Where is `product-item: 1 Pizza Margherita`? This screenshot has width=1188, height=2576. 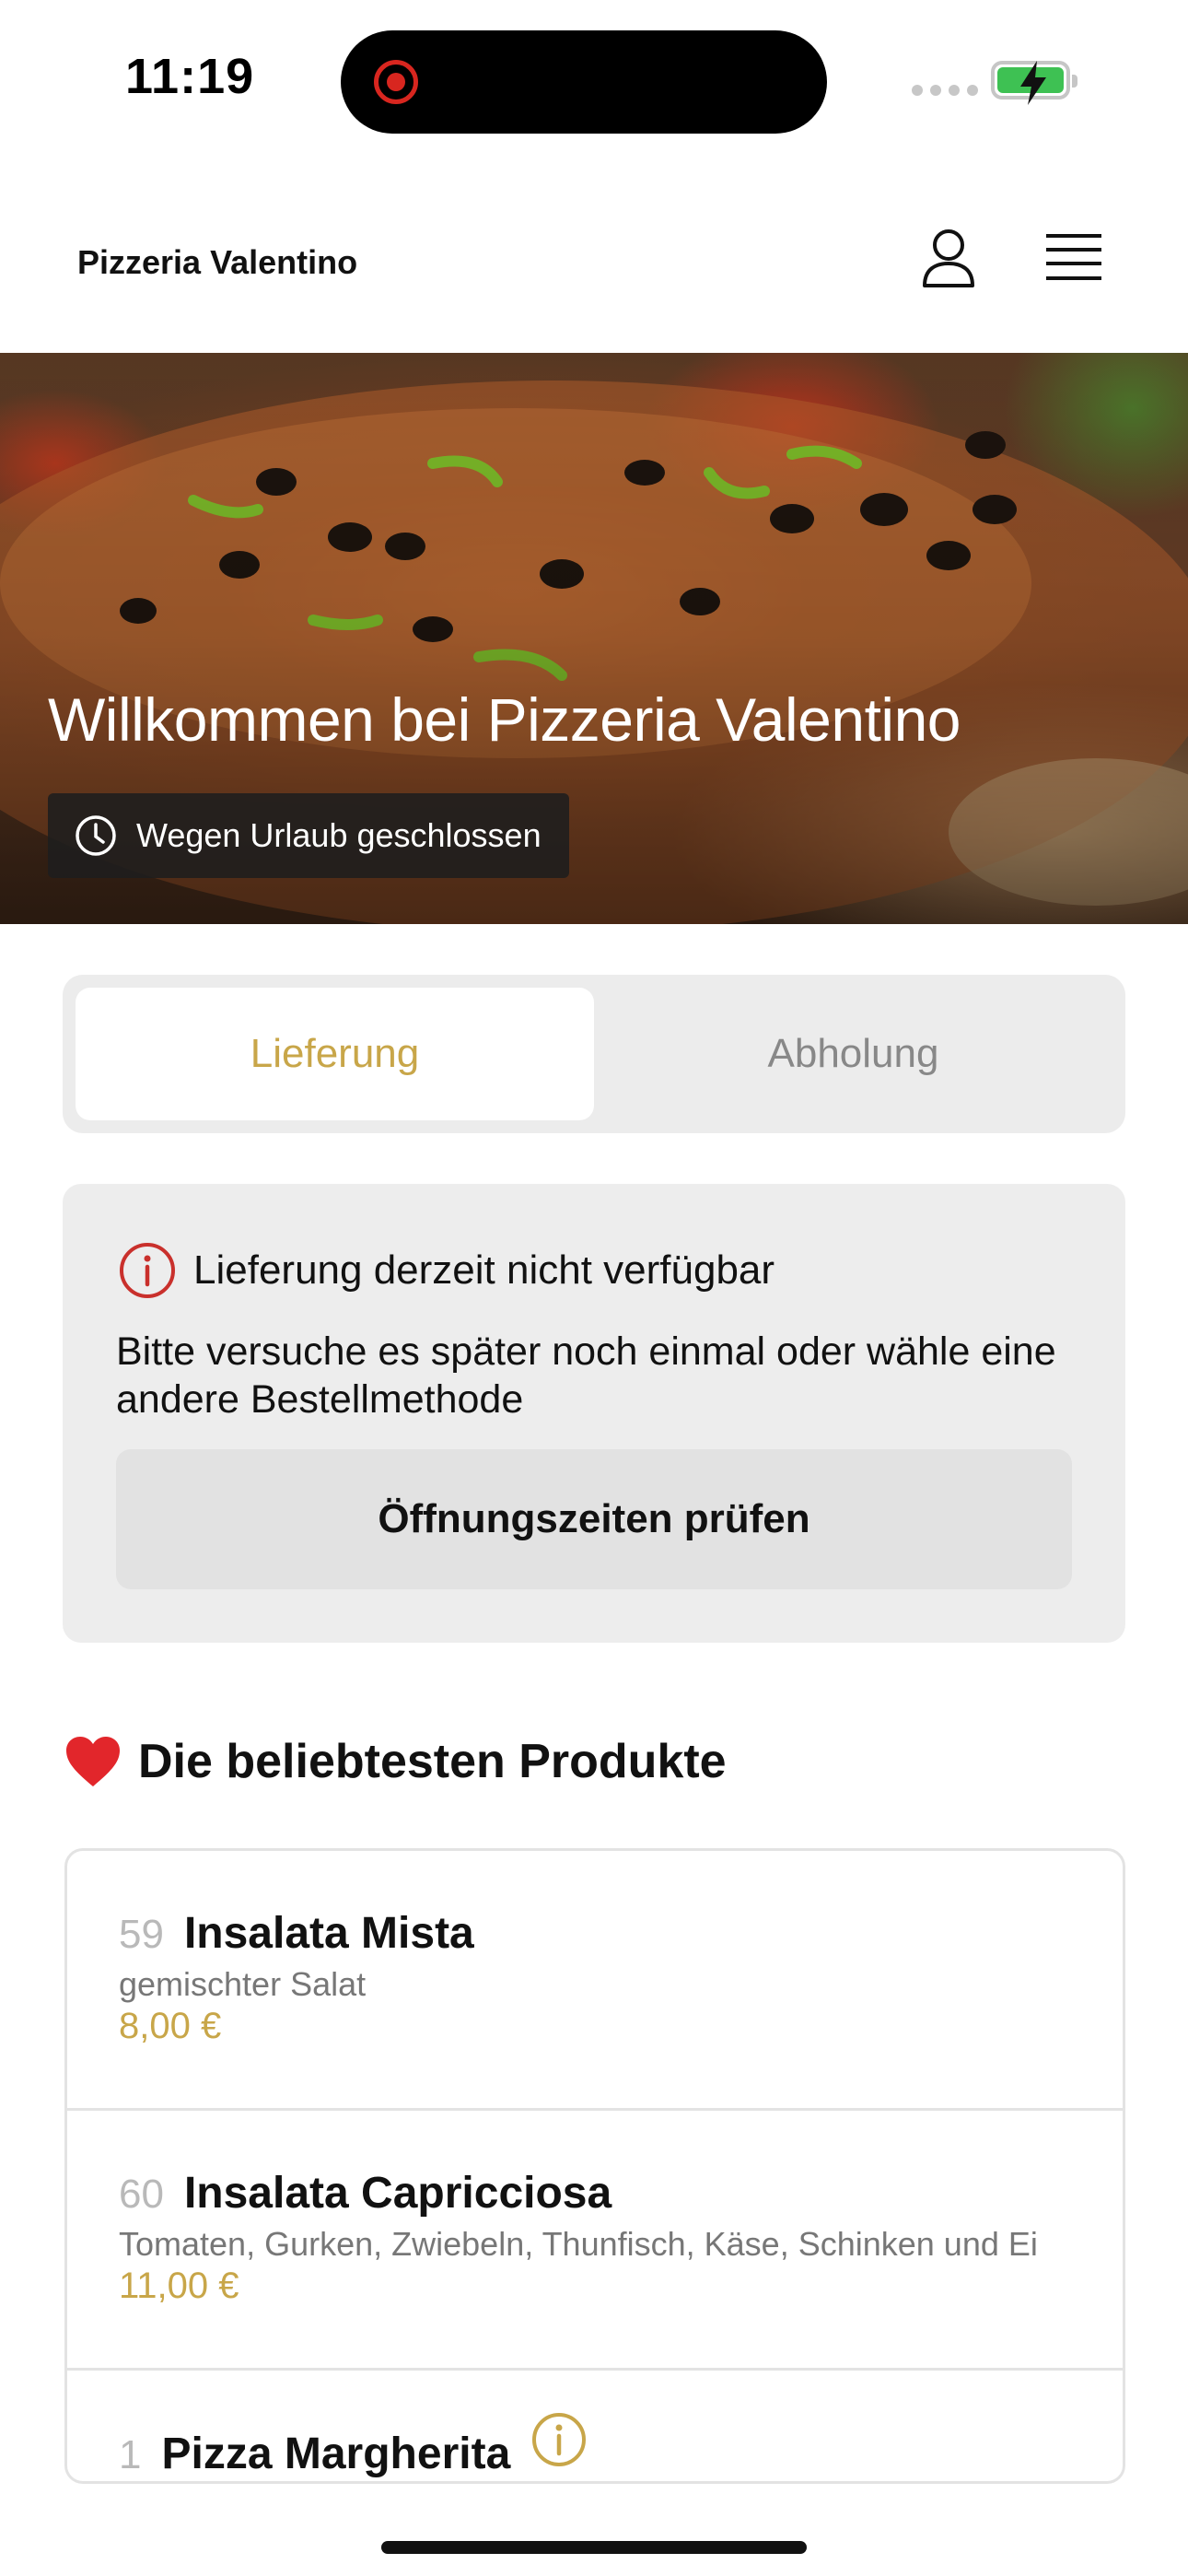
product-item: 1 Pizza Margherita is located at coordinates (595, 2426).